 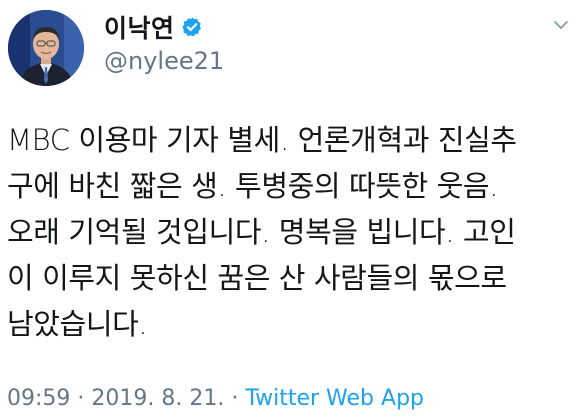 I want to click on verified-badge-icon, so click(x=192, y=27).